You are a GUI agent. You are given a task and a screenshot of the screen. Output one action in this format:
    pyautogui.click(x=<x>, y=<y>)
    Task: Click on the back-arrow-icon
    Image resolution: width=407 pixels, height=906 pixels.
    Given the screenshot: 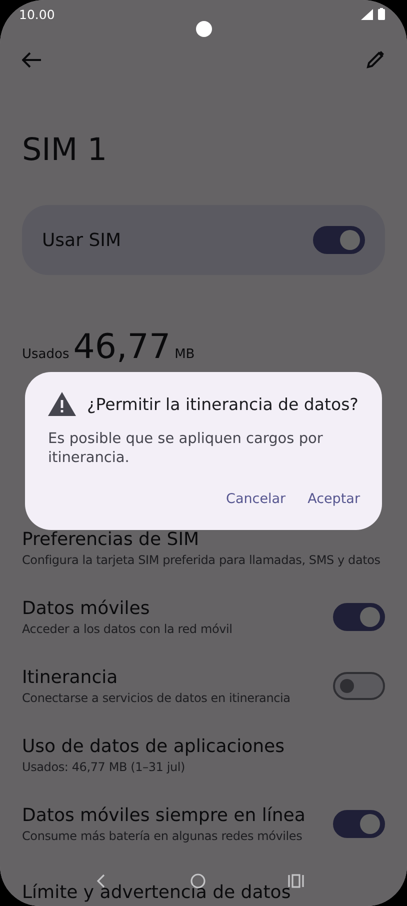 What is the action you would take?
    pyautogui.click(x=32, y=60)
    